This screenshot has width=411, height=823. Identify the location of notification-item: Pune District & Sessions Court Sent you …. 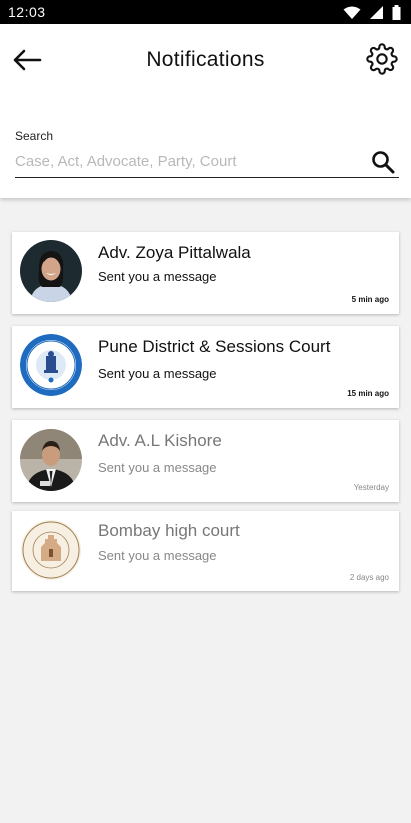
(205, 367).